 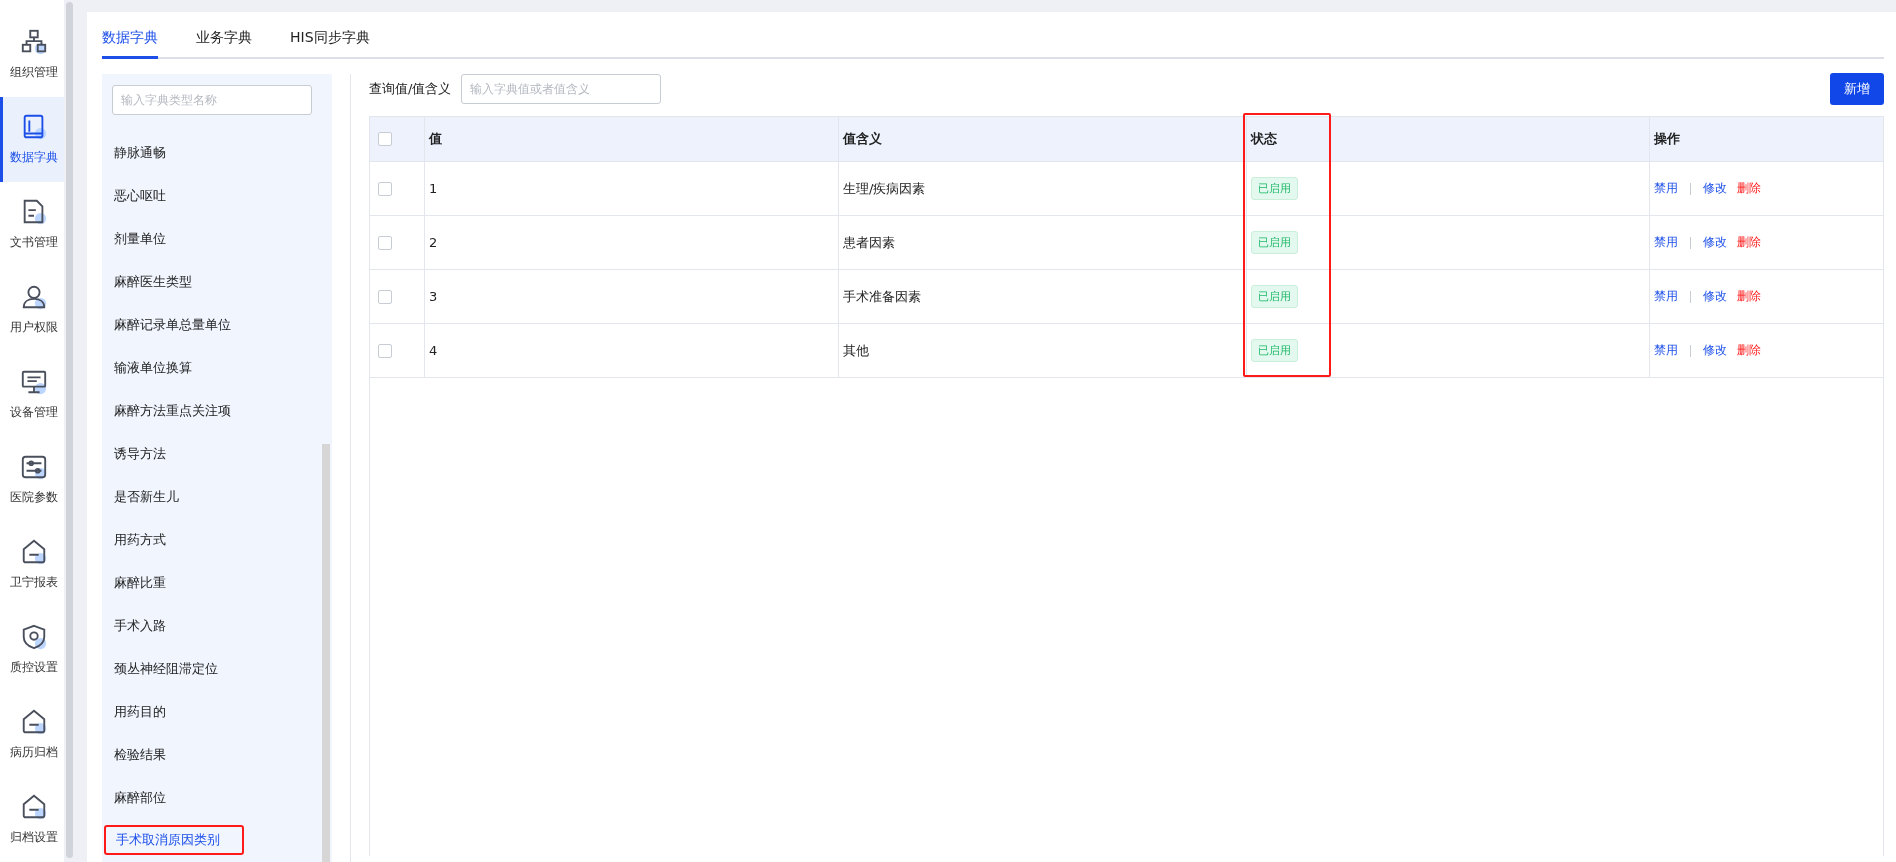 What do you see at coordinates (212, 668) in the screenshot?
I see `list-item: 颈丛神经阻滞定位` at bounding box center [212, 668].